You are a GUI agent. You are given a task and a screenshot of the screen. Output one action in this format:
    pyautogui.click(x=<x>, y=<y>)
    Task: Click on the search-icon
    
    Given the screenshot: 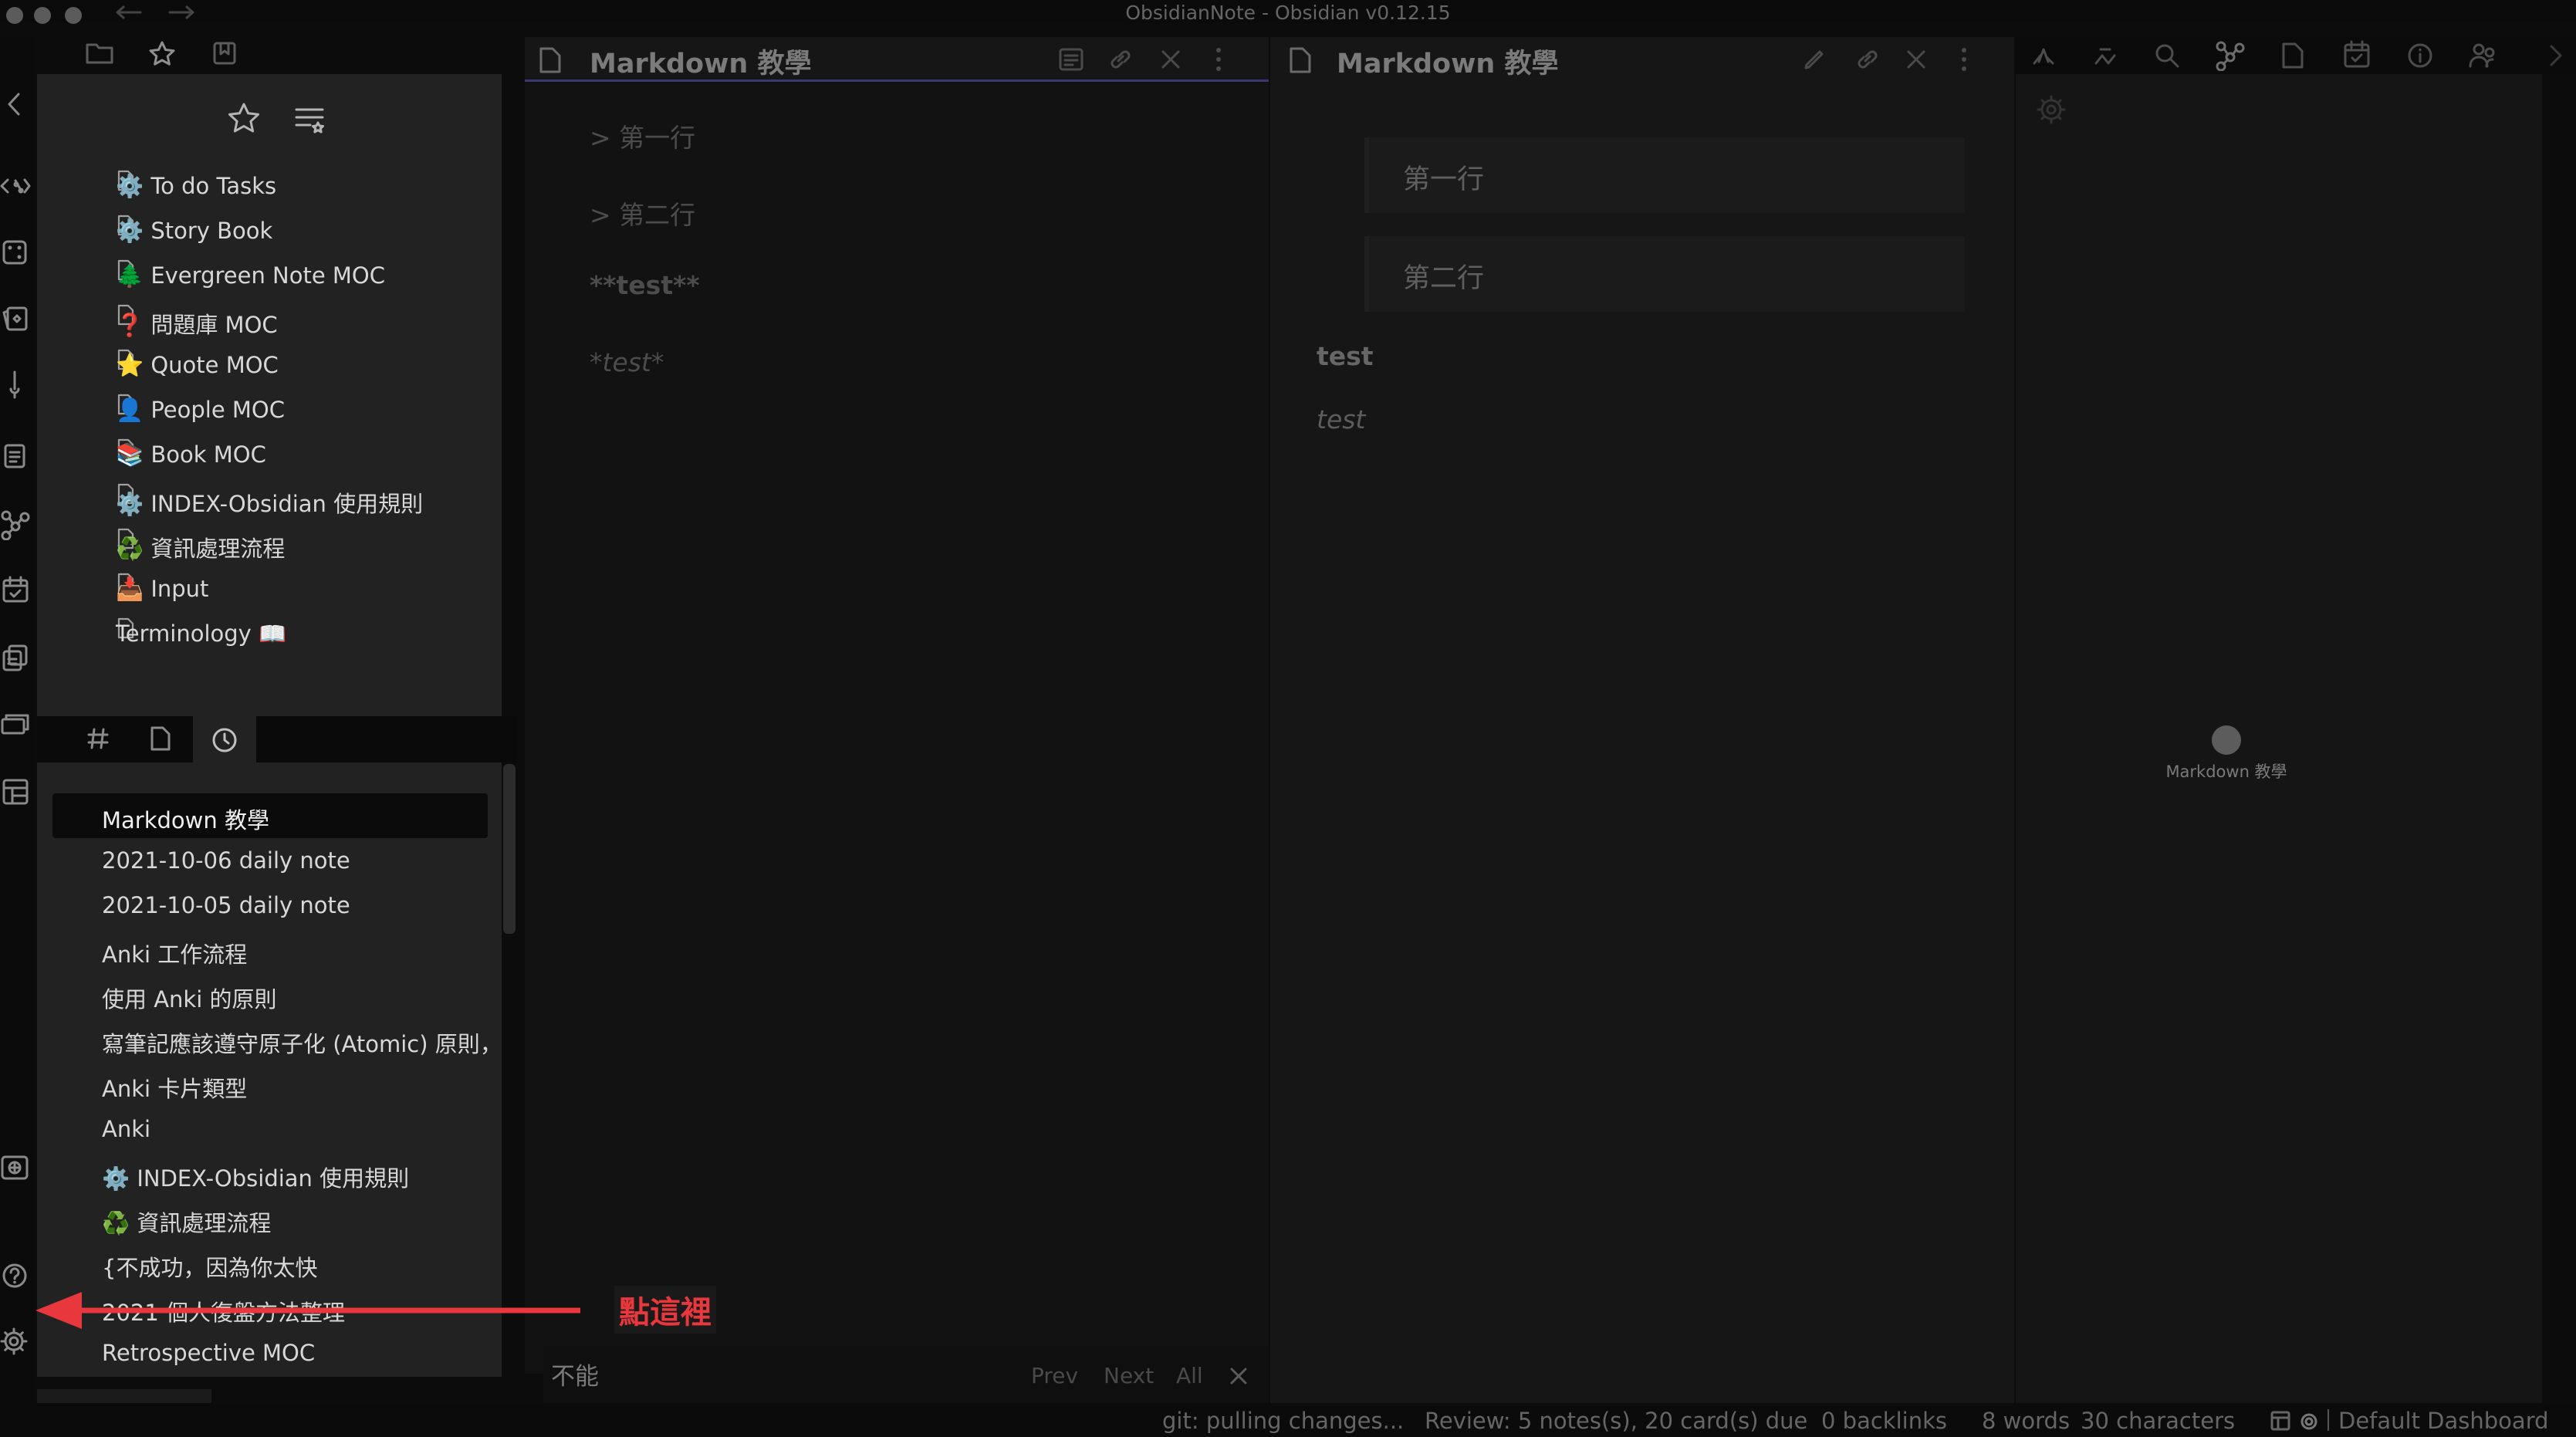 What is the action you would take?
    pyautogui.click(x=2167, y=55)
    